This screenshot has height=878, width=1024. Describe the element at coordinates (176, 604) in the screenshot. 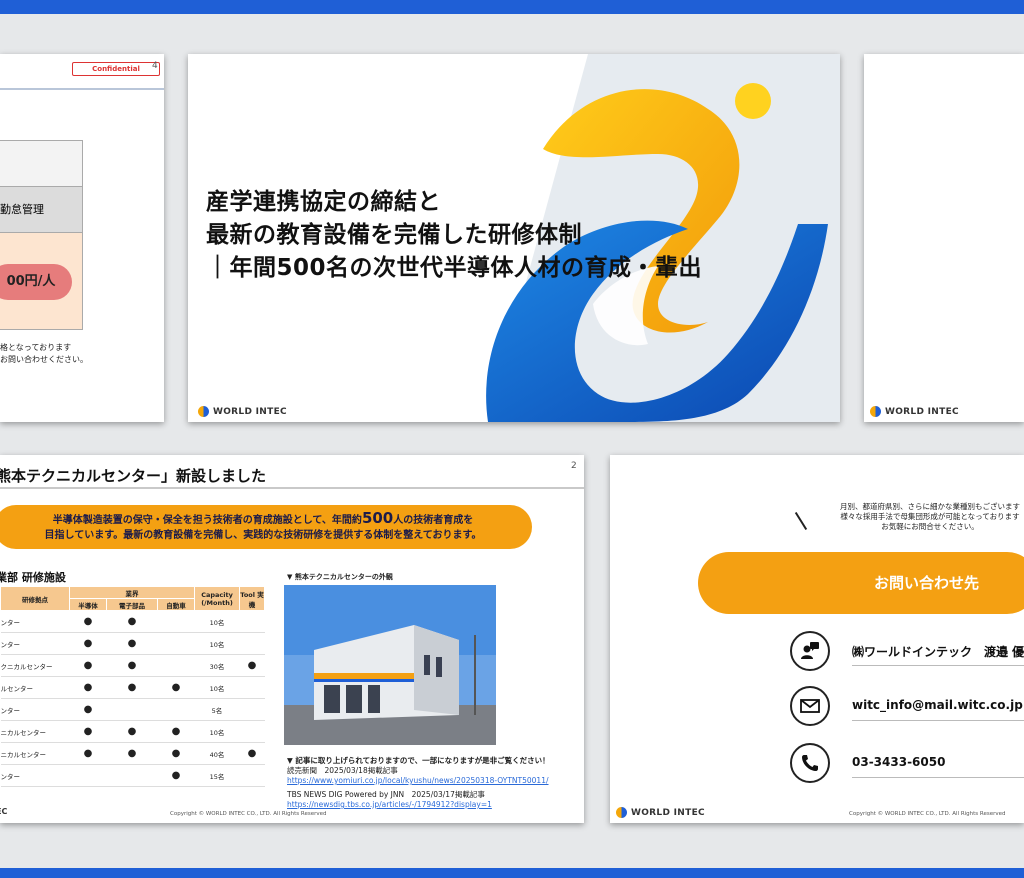

I see `col-header-auto: 自動車` at that location.